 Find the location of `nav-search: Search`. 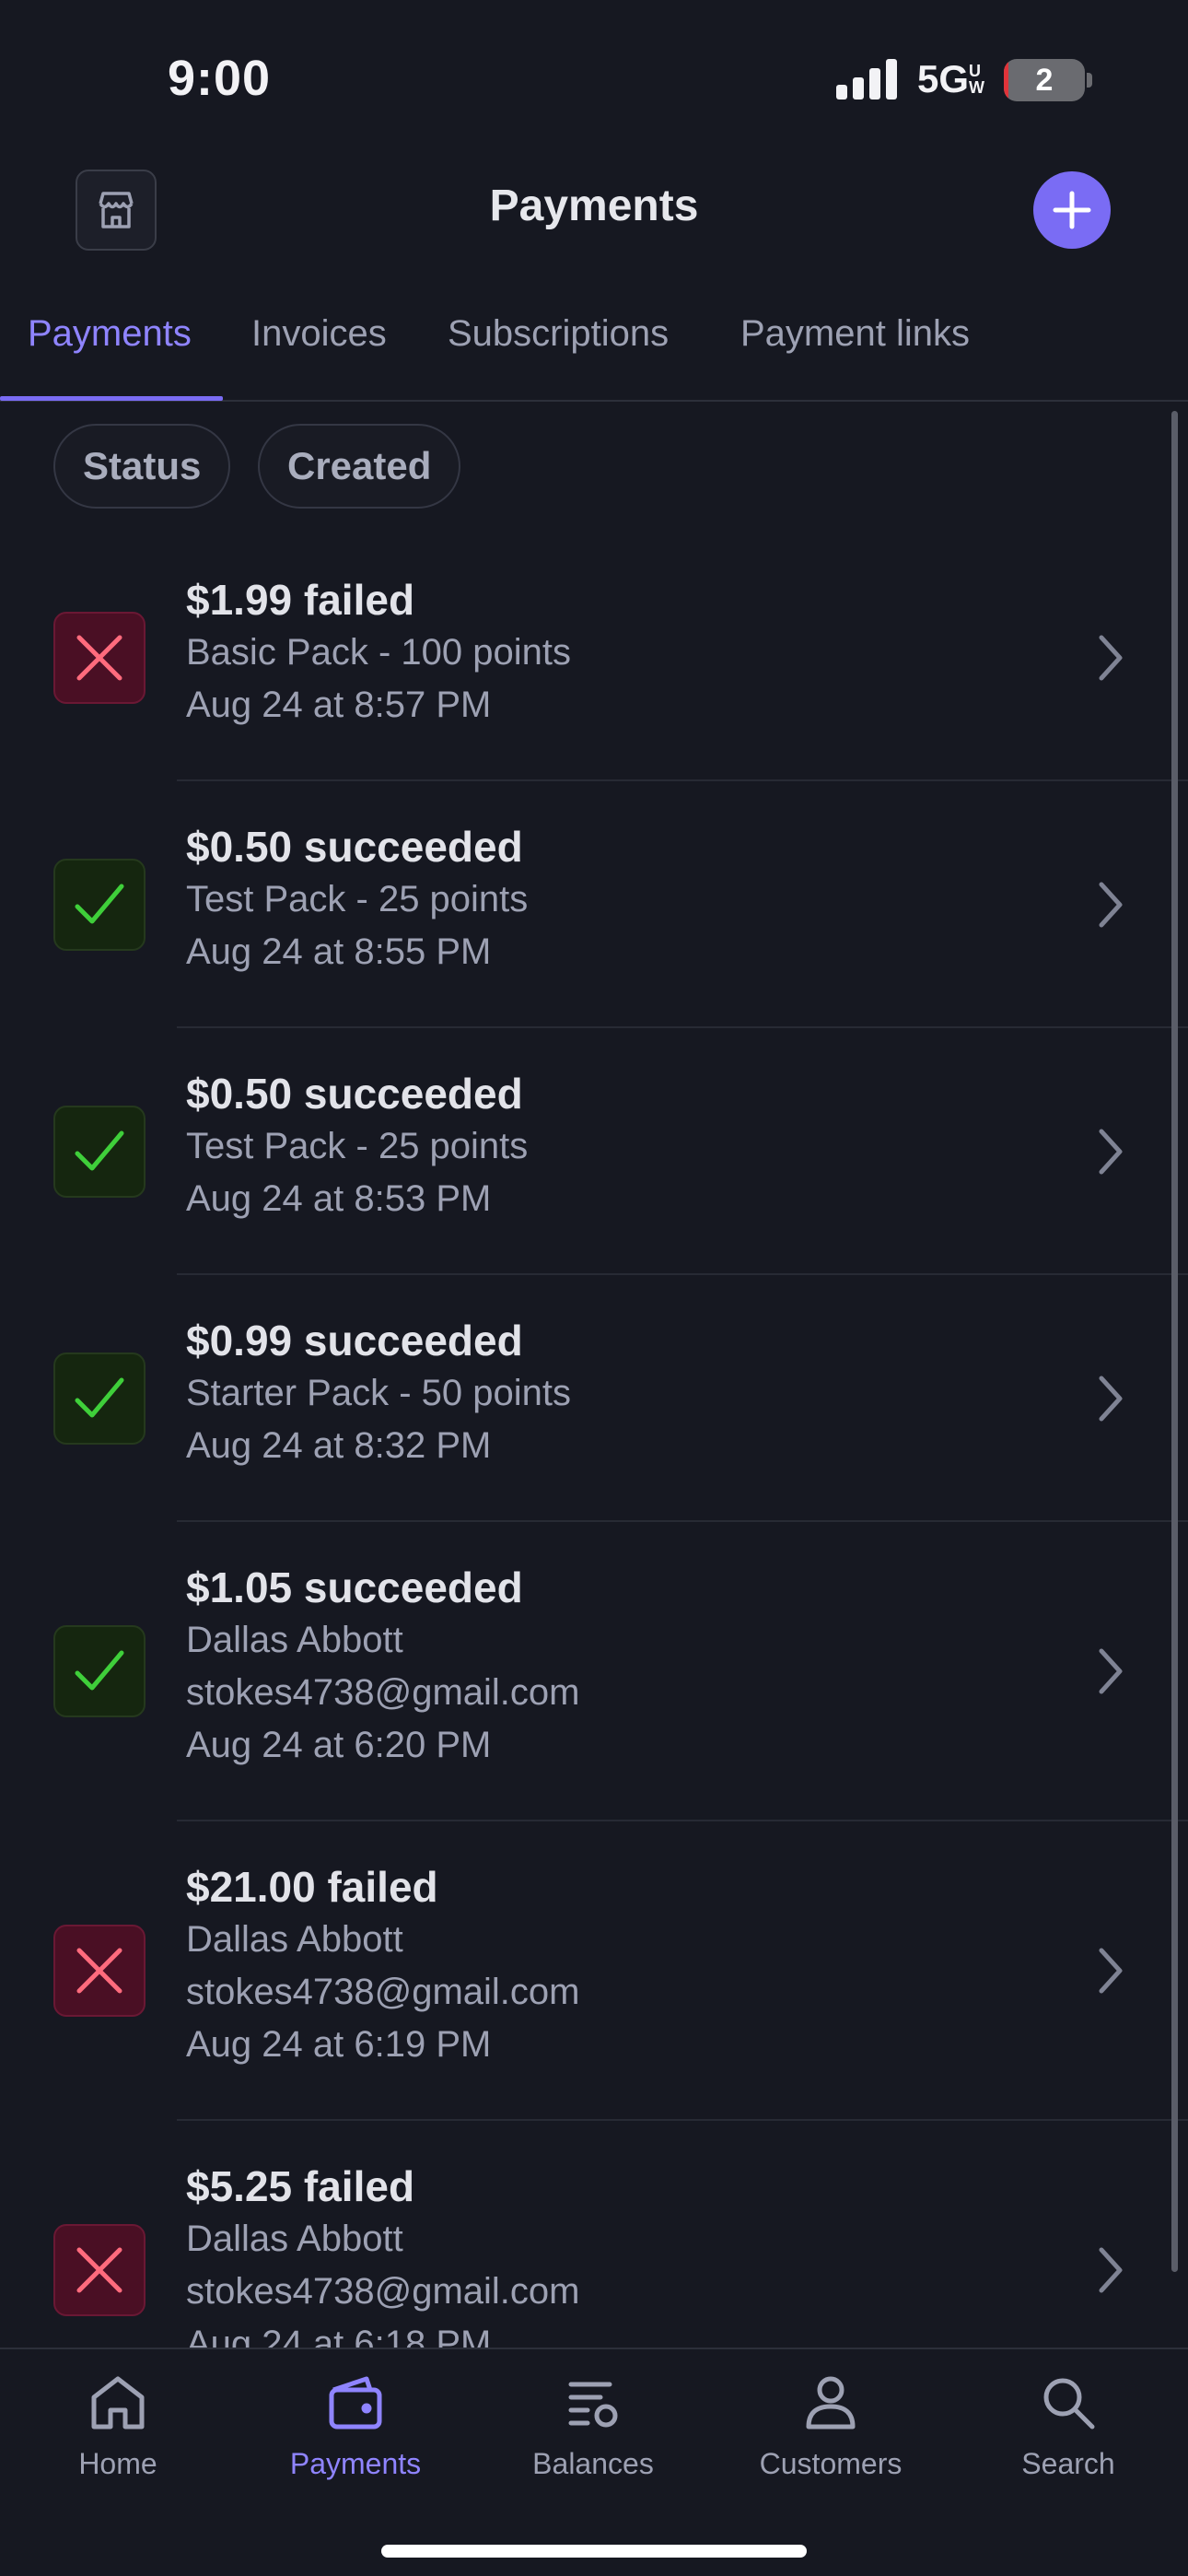

nav-search: Search is located at coordinates (1068, 2425).